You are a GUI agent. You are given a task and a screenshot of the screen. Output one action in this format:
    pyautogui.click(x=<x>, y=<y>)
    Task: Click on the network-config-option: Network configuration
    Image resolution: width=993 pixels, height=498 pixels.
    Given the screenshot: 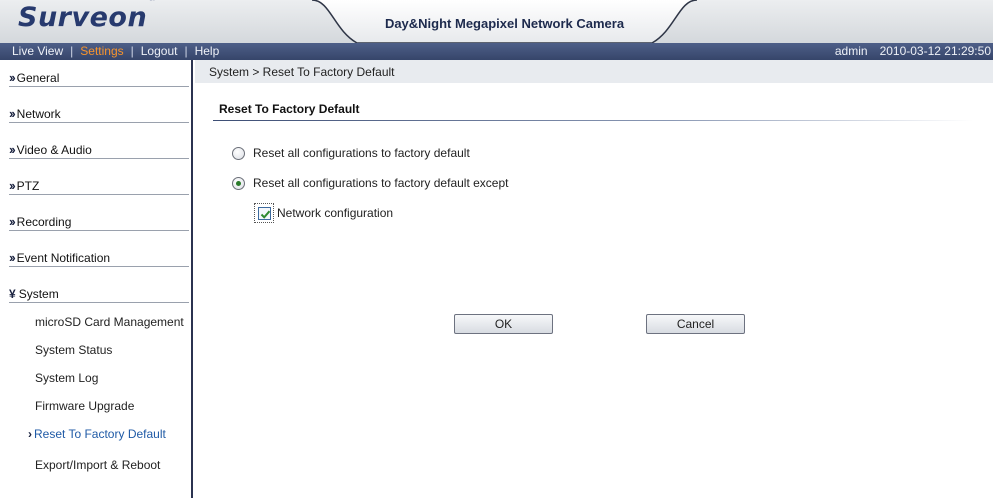 What is the action you would take?
    pyautogui.click(x=323, y=213)
    